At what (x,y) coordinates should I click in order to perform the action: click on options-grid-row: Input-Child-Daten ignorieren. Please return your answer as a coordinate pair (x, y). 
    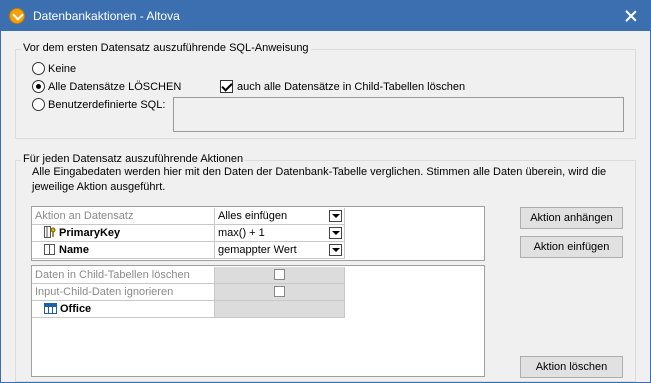
    Looking at the image, I should click on (258, 292).